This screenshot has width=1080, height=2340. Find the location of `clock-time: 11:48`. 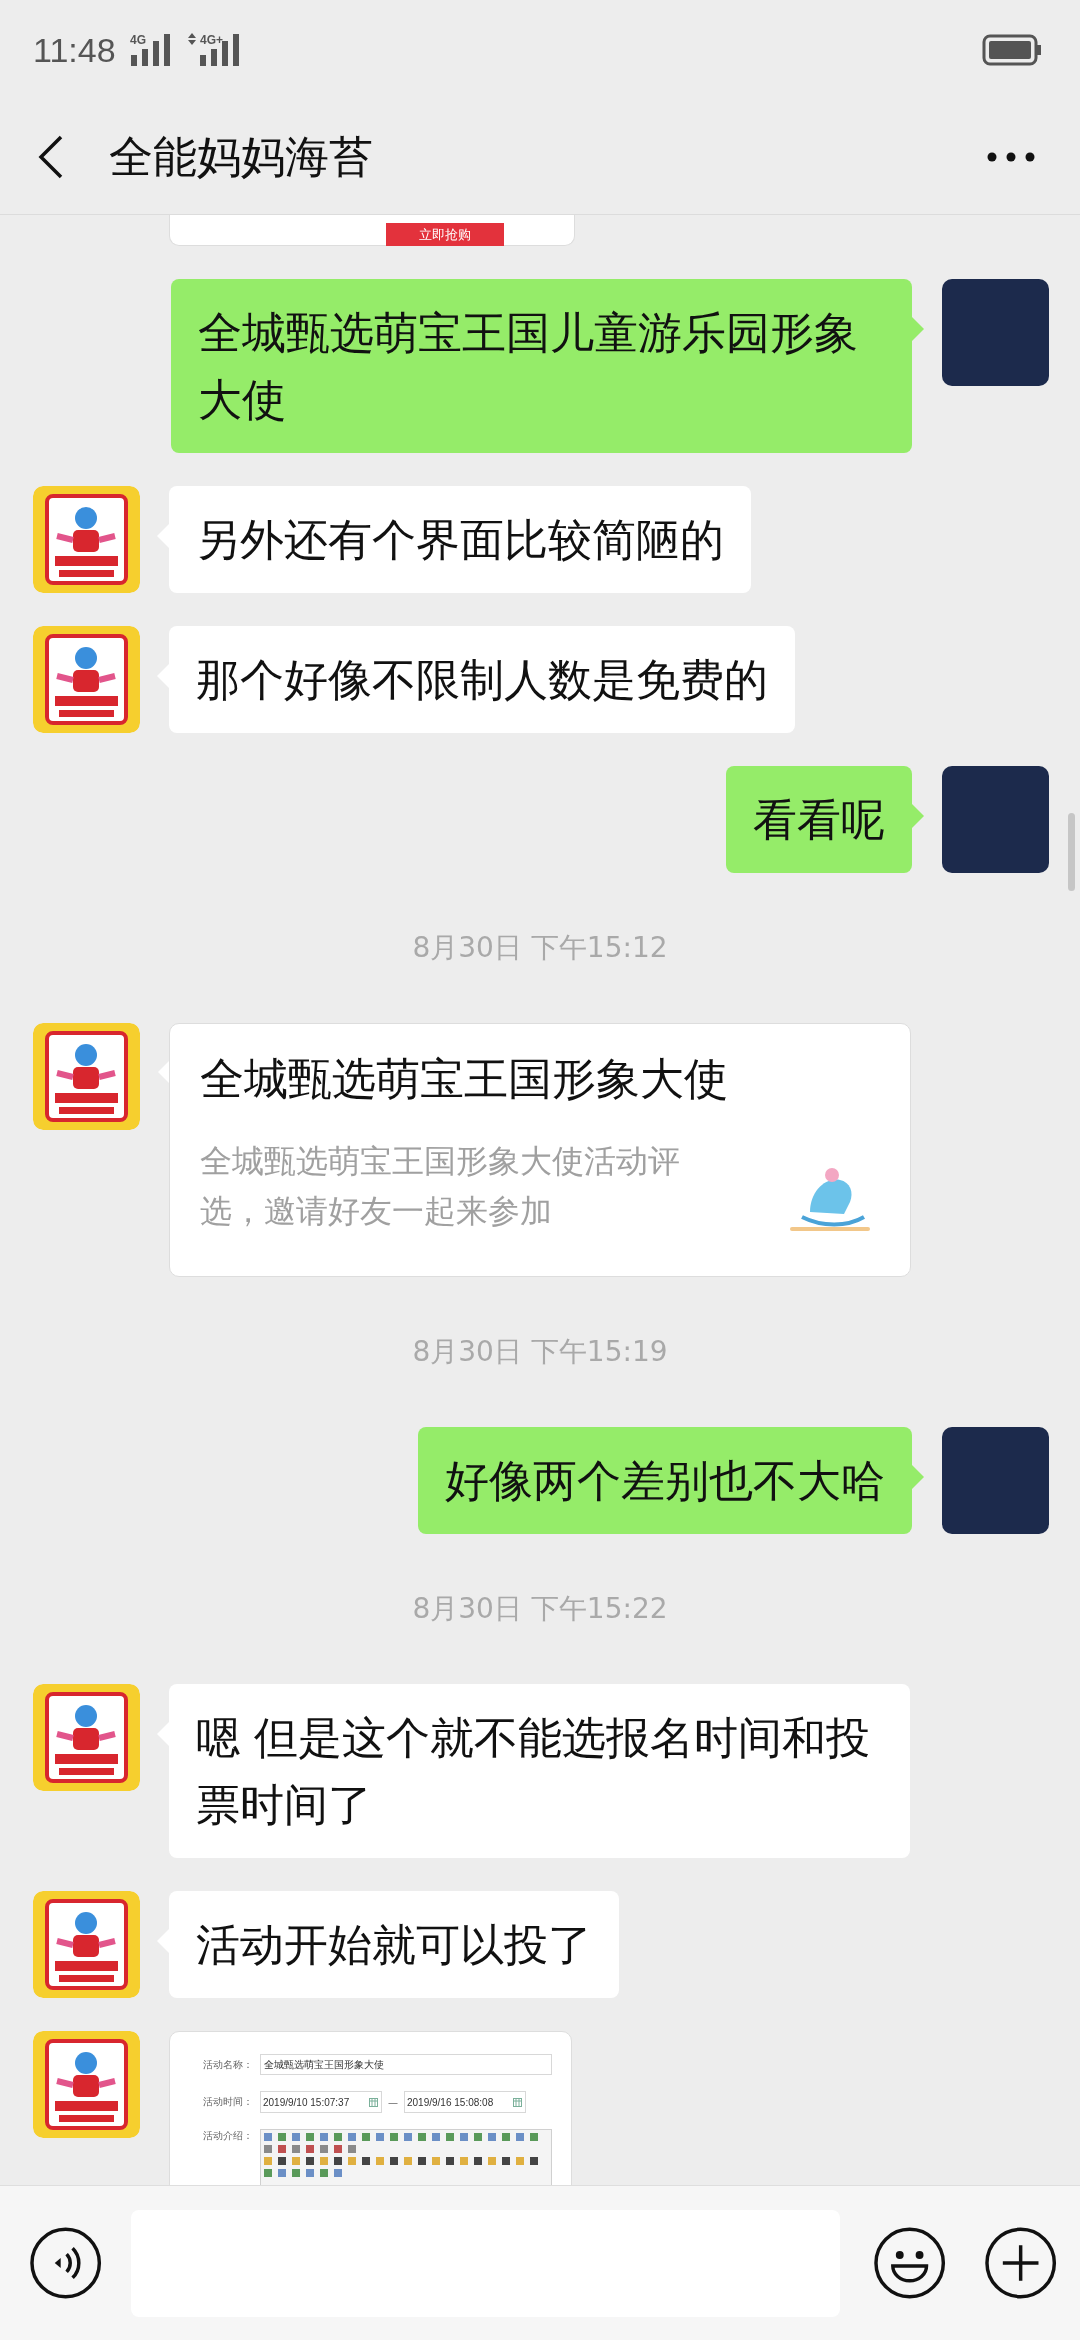

clock-time: 11:48 is located at coordinates (74, 50).